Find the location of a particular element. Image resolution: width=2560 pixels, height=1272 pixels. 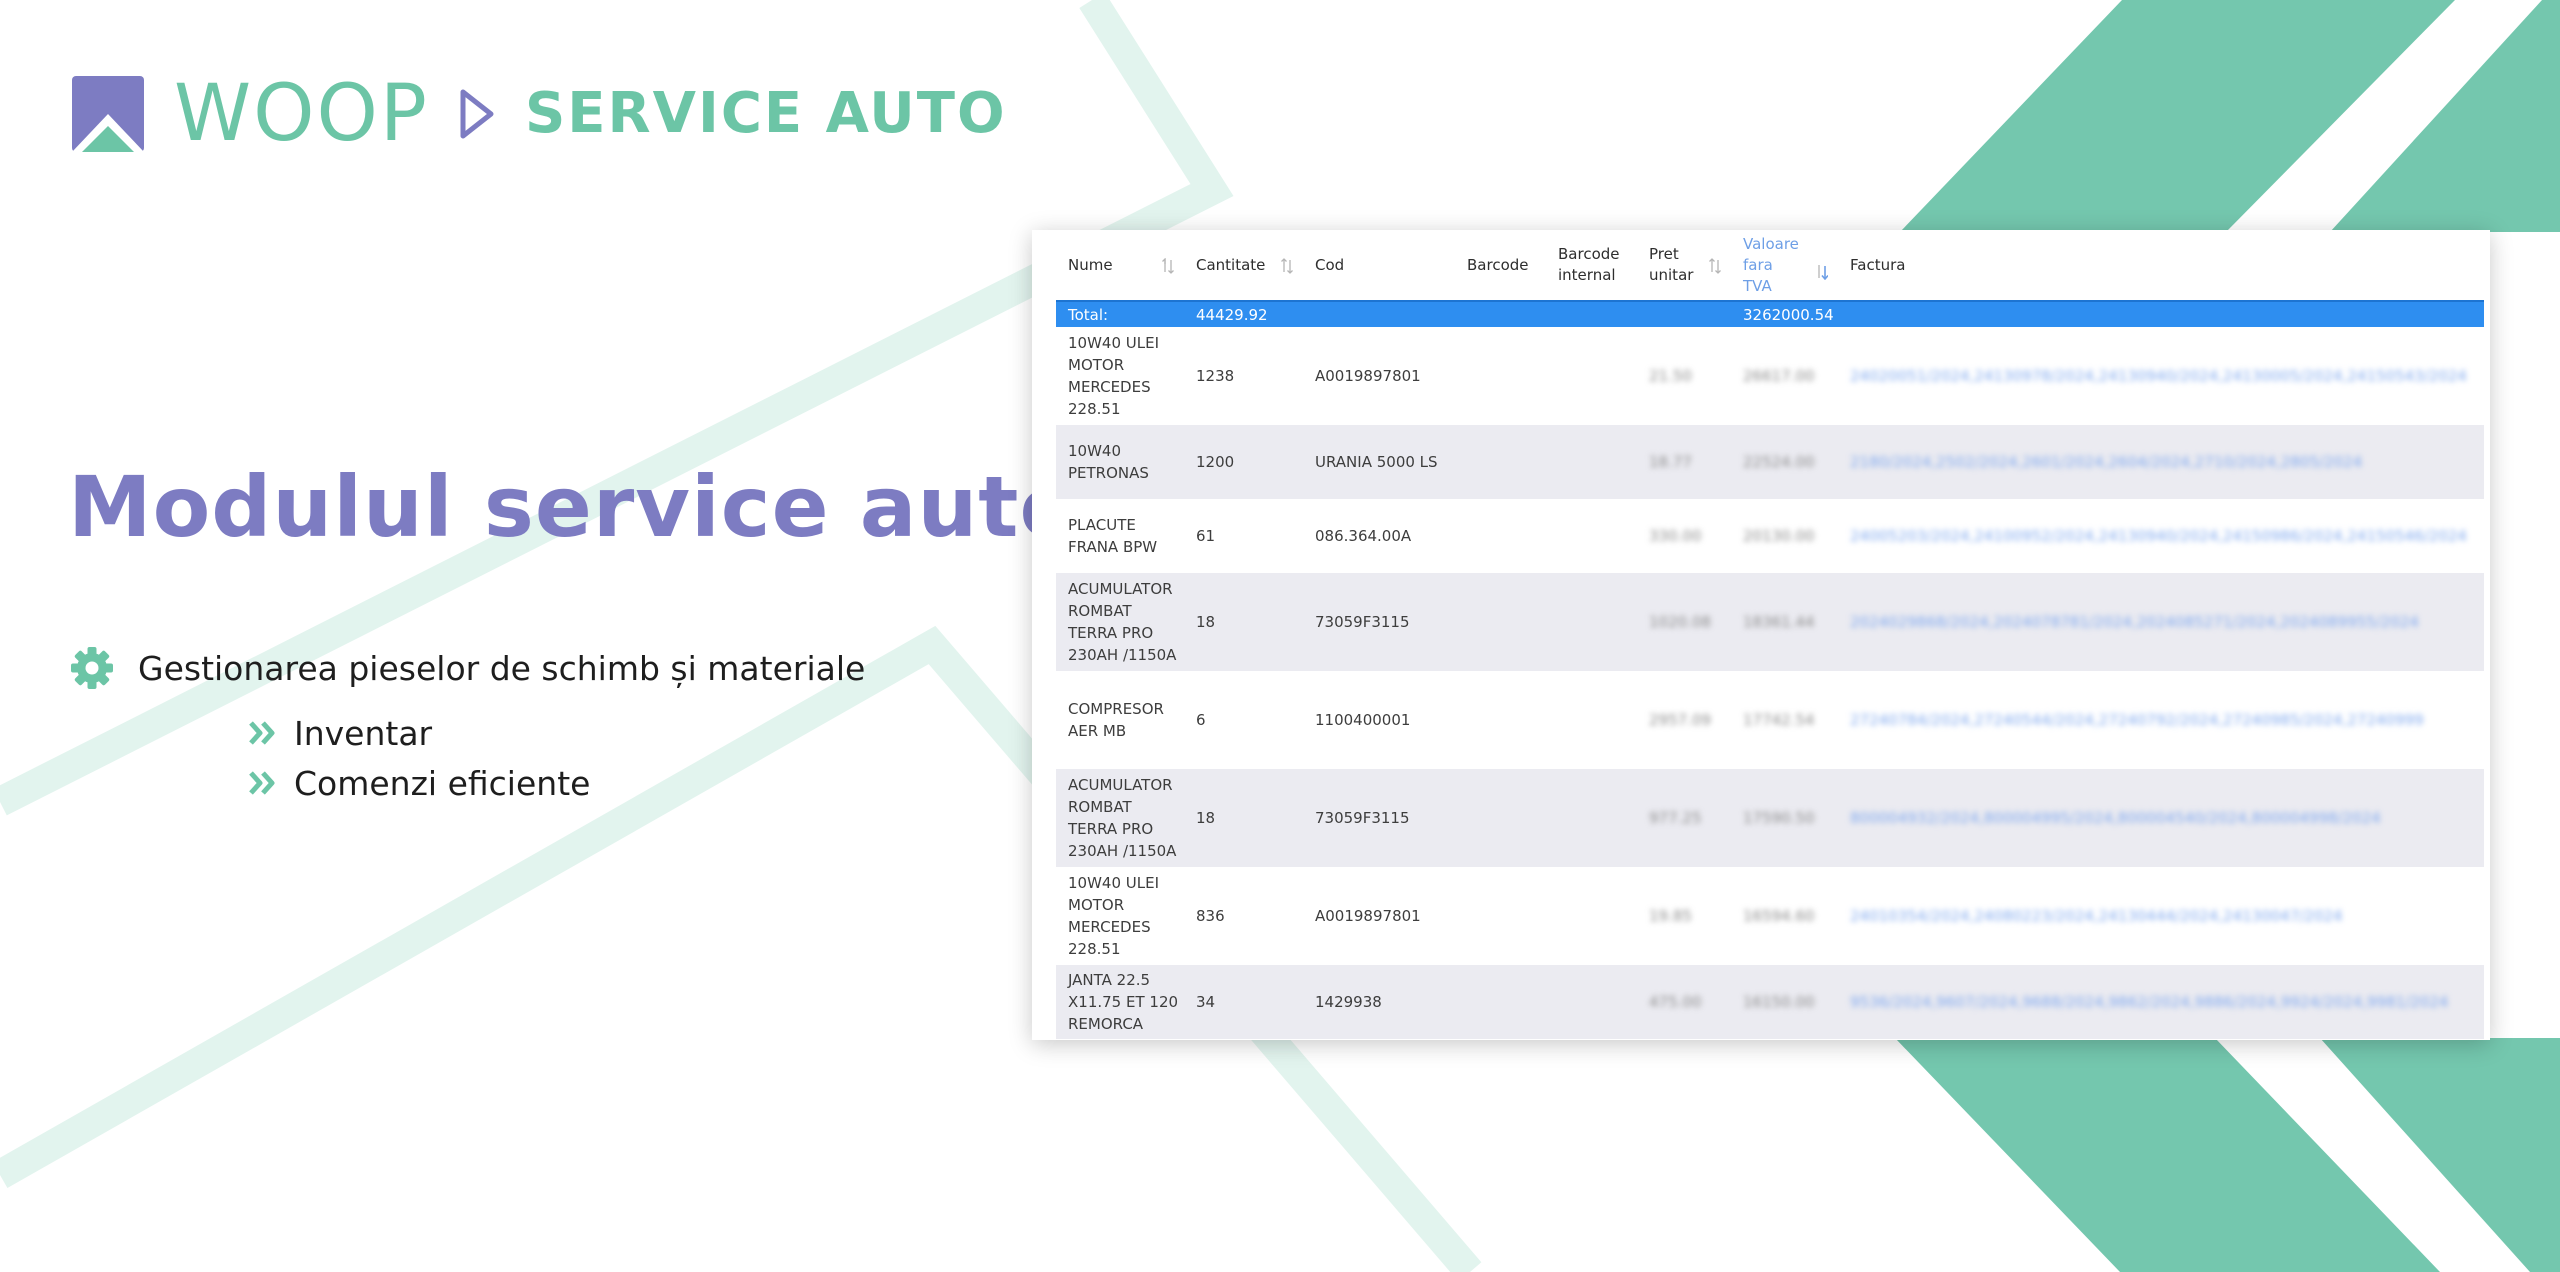

cell-cod: 1100400001 is located at coordinates (1379, 720).